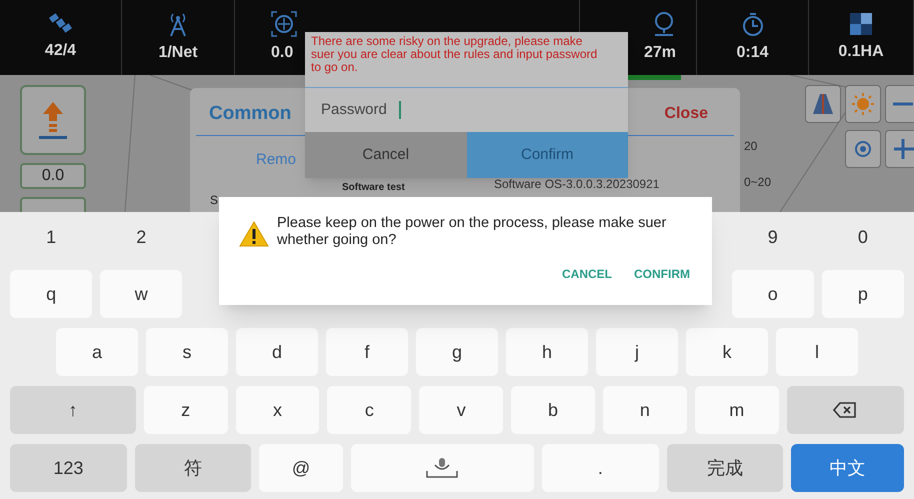  Describe the element at coordinates (51, 294) in the screenshot. I see `keyboard-key: q` at that location.